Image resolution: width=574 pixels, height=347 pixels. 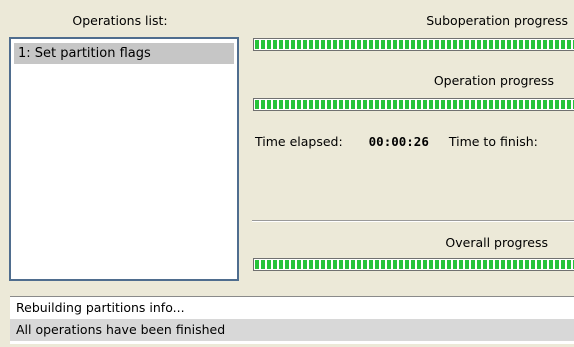 What do you see at coordinates (292, 330) in the screenshot?
I see `log-line: All operations have been finished` at bounding box center [292, 330].